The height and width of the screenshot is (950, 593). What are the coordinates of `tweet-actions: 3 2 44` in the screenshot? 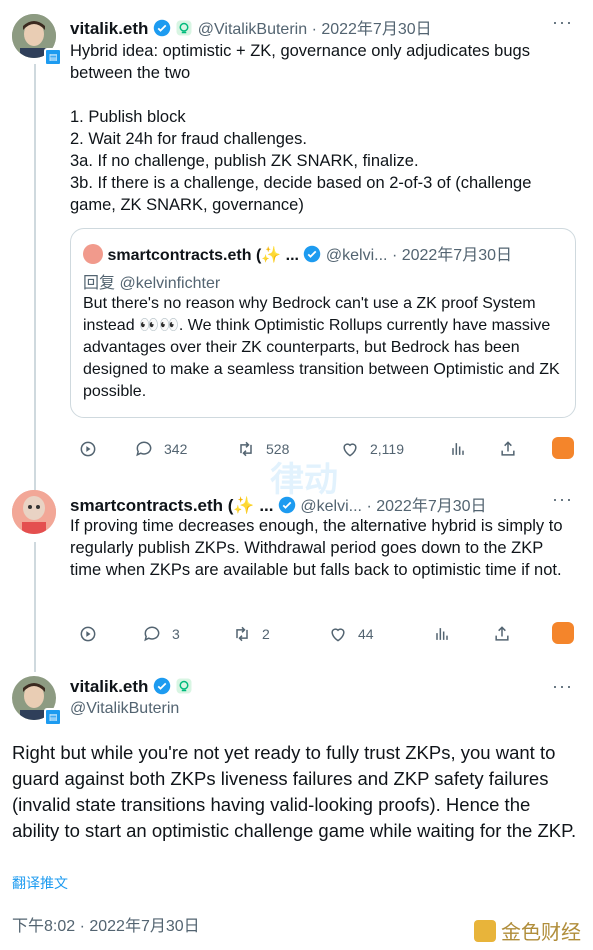 It's located at (328, 634).